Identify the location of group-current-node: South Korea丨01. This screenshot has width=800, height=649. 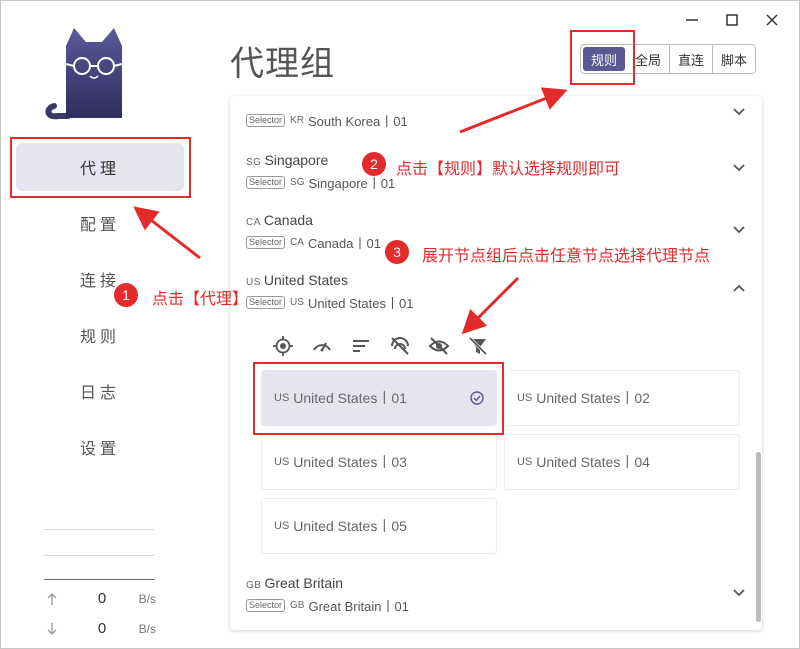
(357, 121).